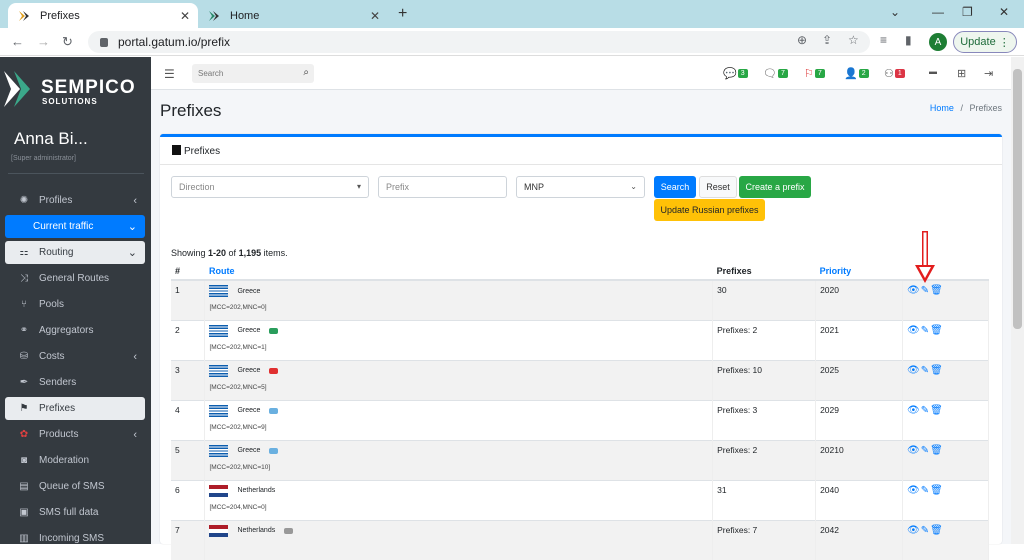 The height and width of the screenshot is (560, 1024). What do you see at coordinates (581, 73) in the screenshot?
I see `top-navbar: ☰ Search ⌕ 💬 3 🗨 7 ⚐ 7 👤 2 ⚇ 1 ▬ ⊞ ⇥` at bounding box center [581, 73].